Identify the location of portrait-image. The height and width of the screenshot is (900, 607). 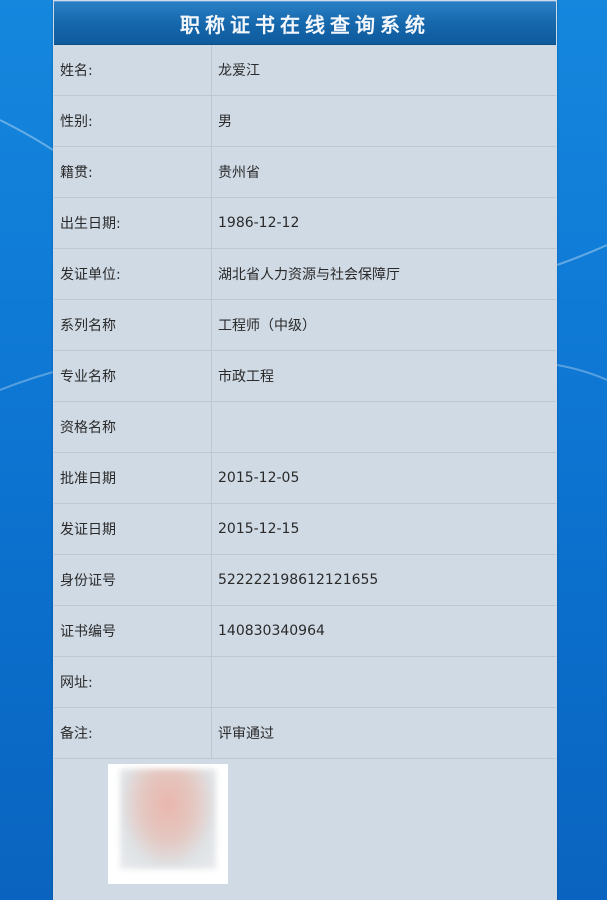
(168, 819).